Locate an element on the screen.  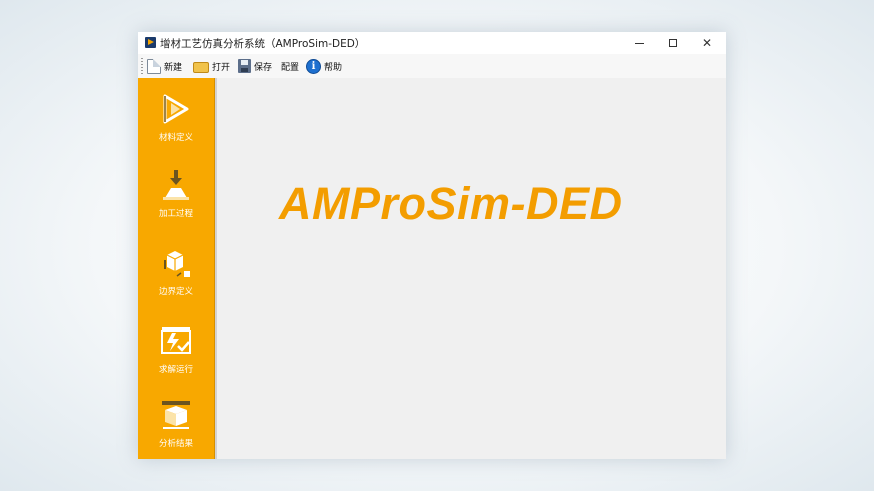
title-bar: 增材工艺仿真分析系统（AMProSim-DED） ✕ is located at coordinates (432, 43).